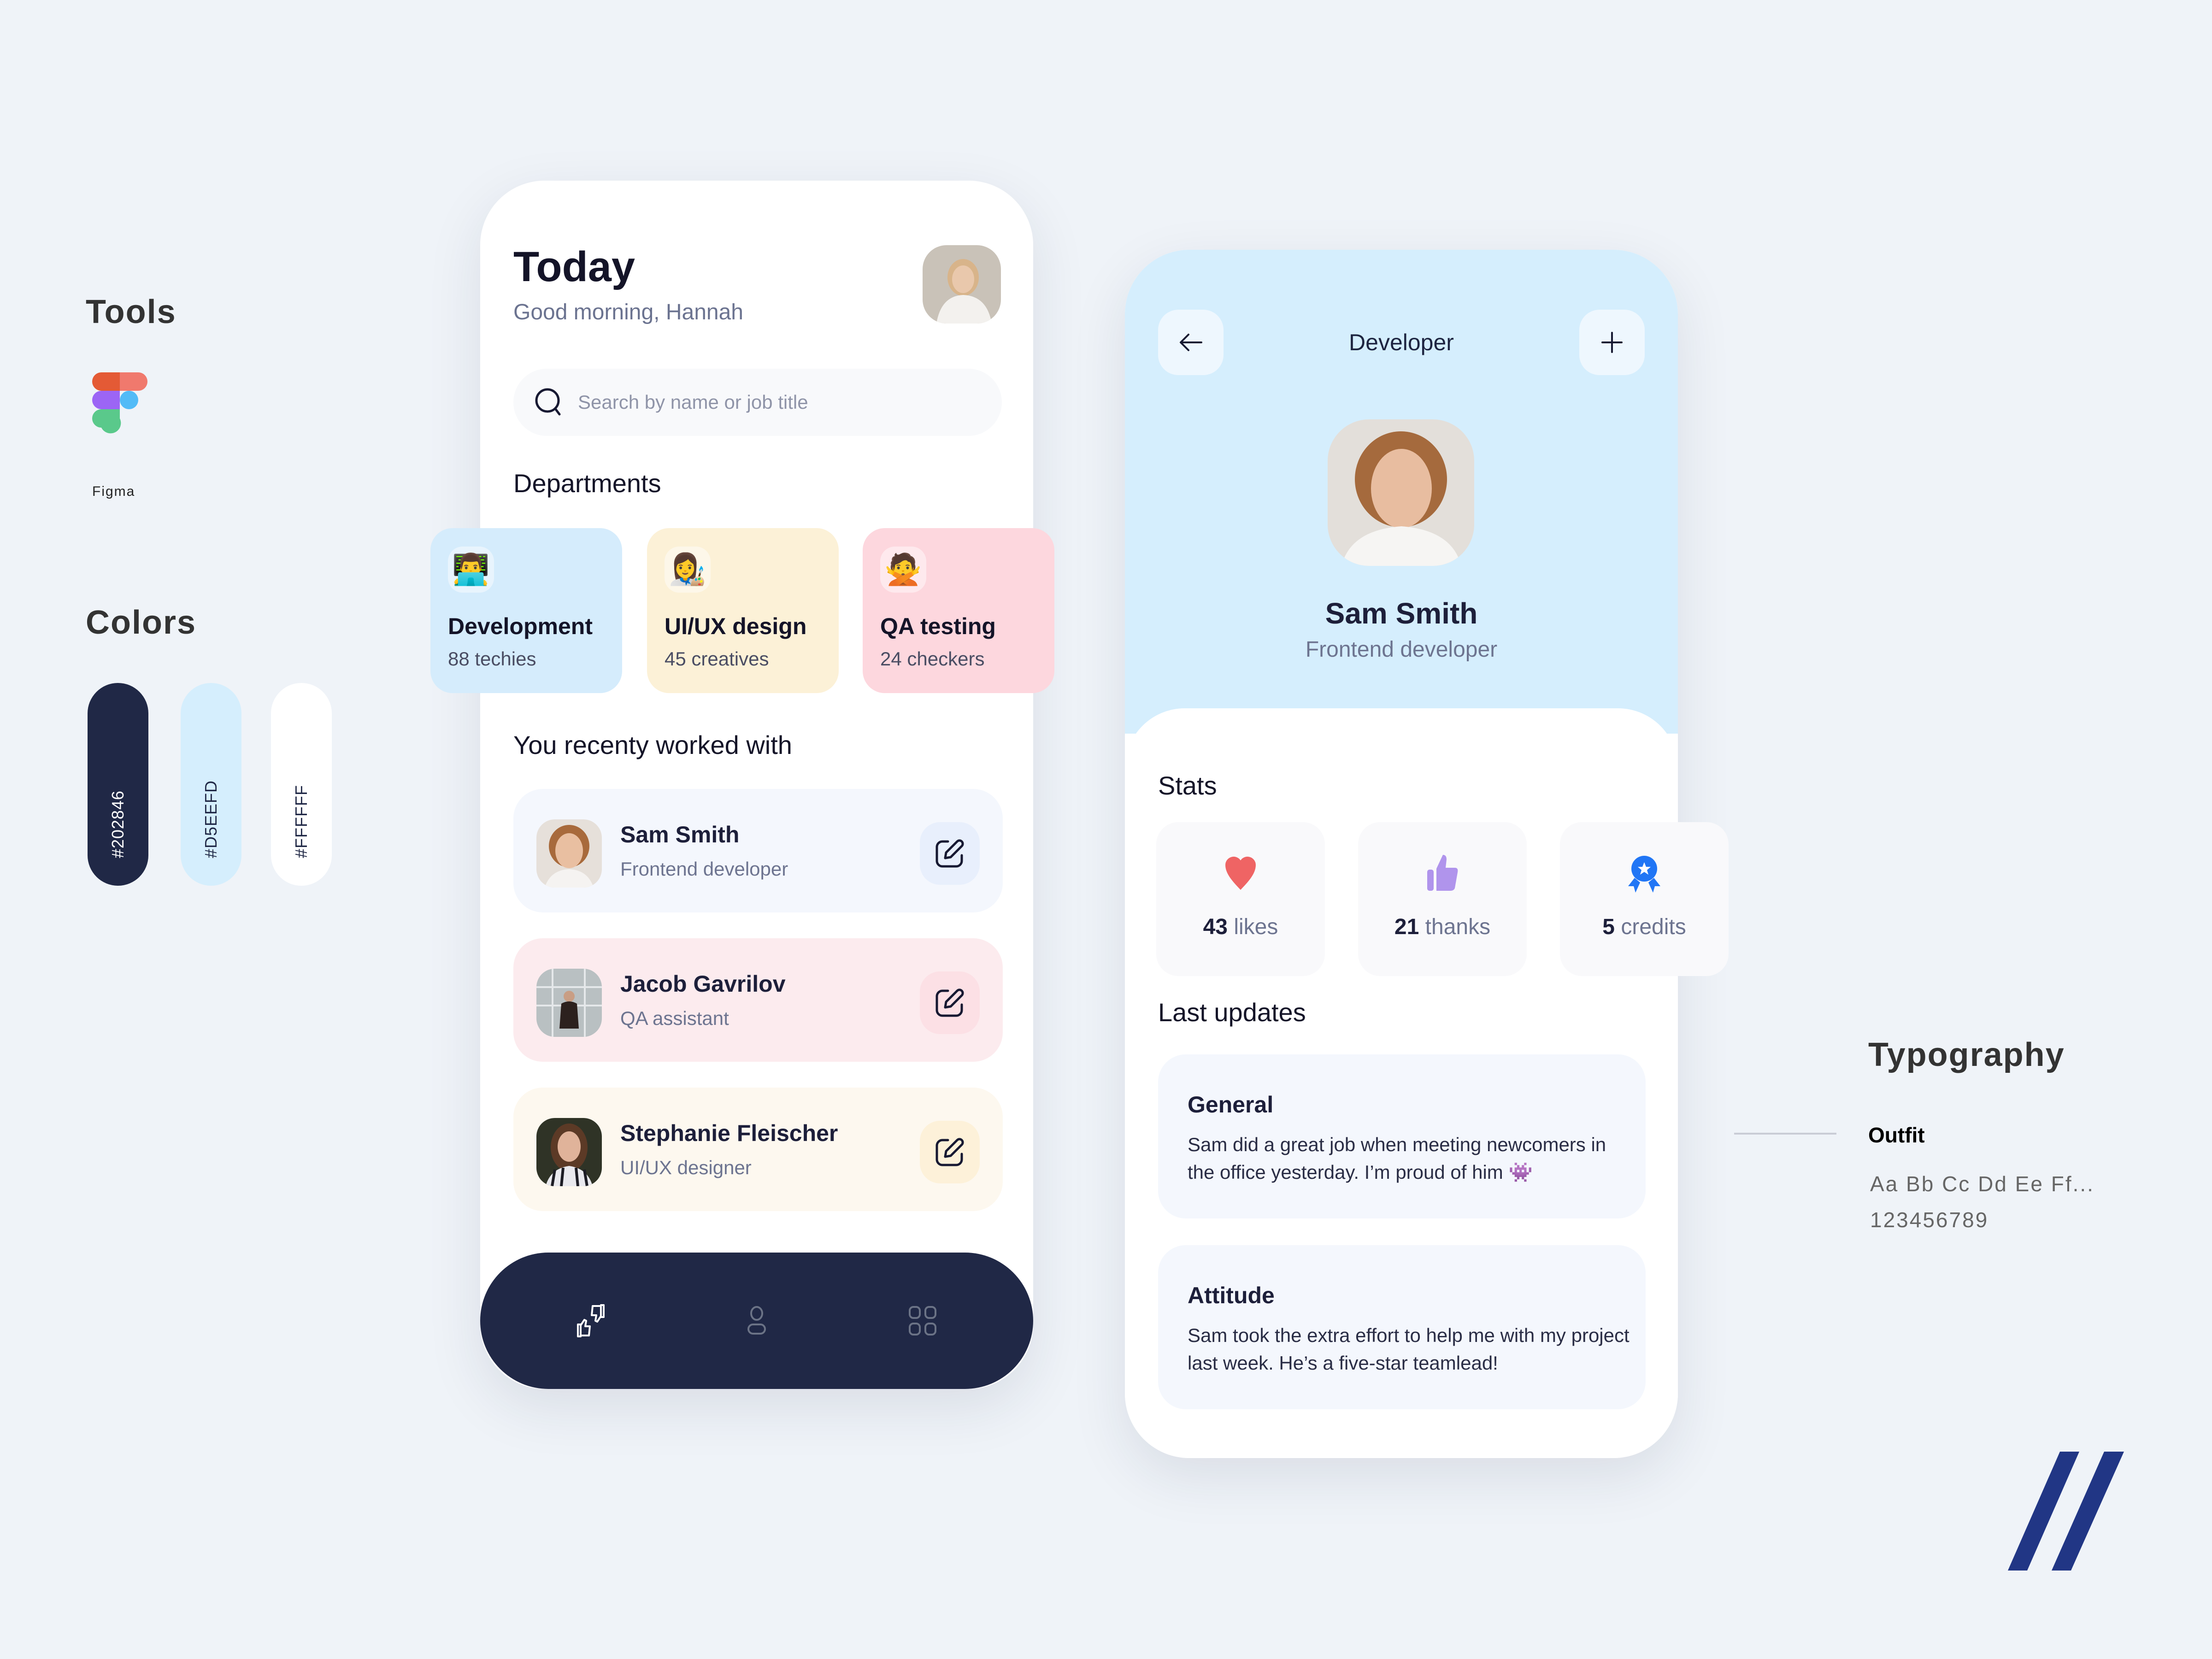  I want to click on stat-value: 43, so click(1215, 927).